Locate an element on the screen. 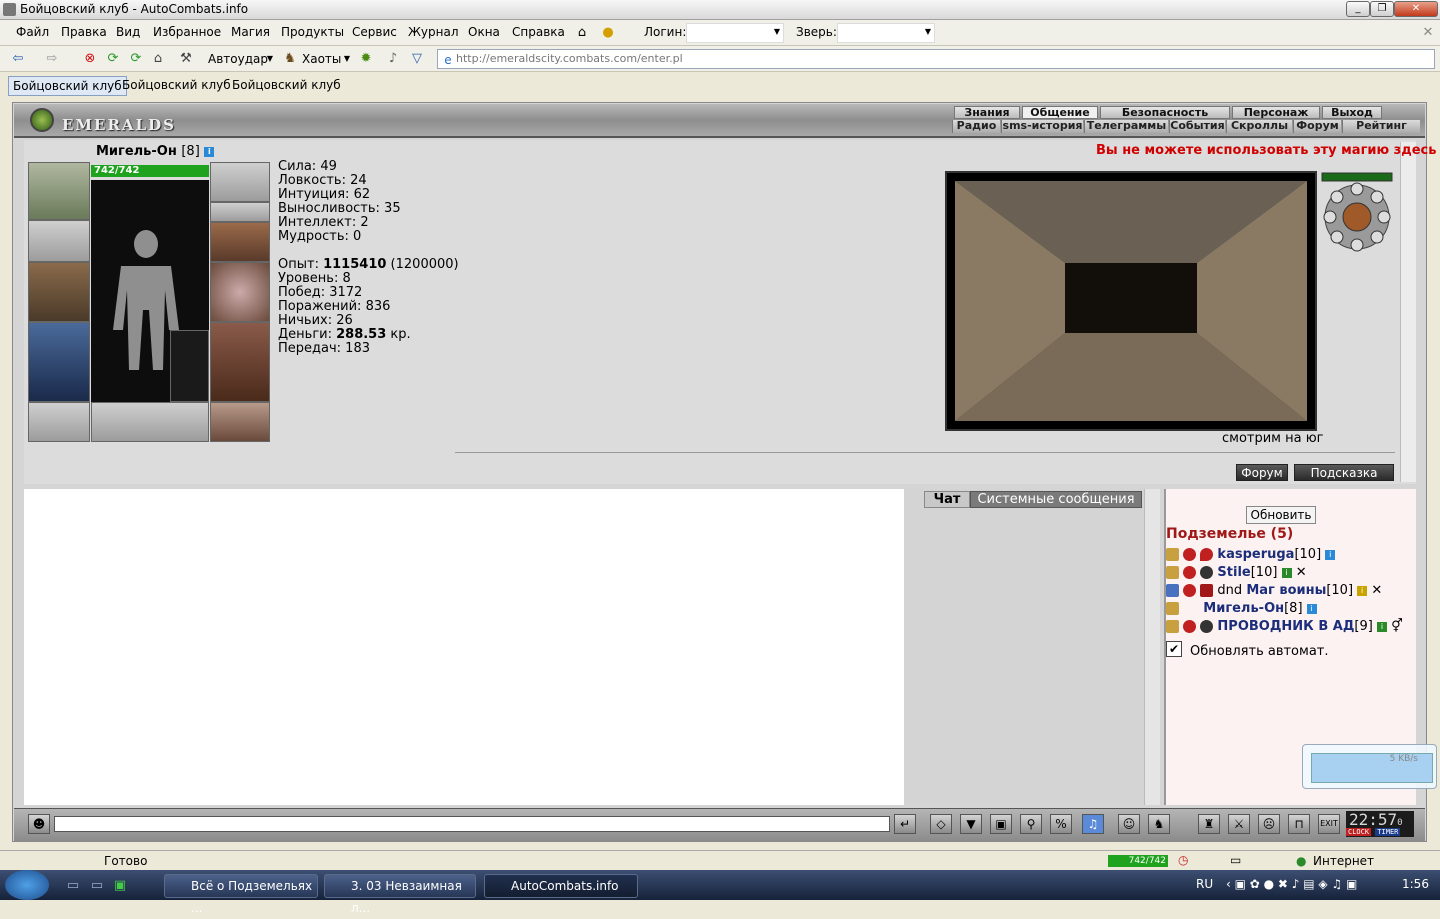  haoty-button: Хаоты is located at coordinates (321, 59).